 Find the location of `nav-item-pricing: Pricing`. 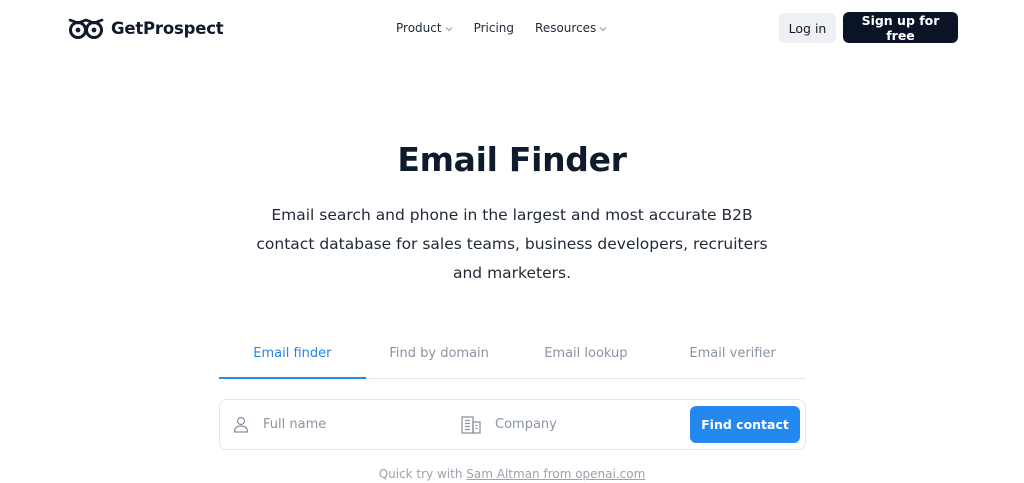

nav-item-pricing: Pricing is located at coordinates (494, 28).